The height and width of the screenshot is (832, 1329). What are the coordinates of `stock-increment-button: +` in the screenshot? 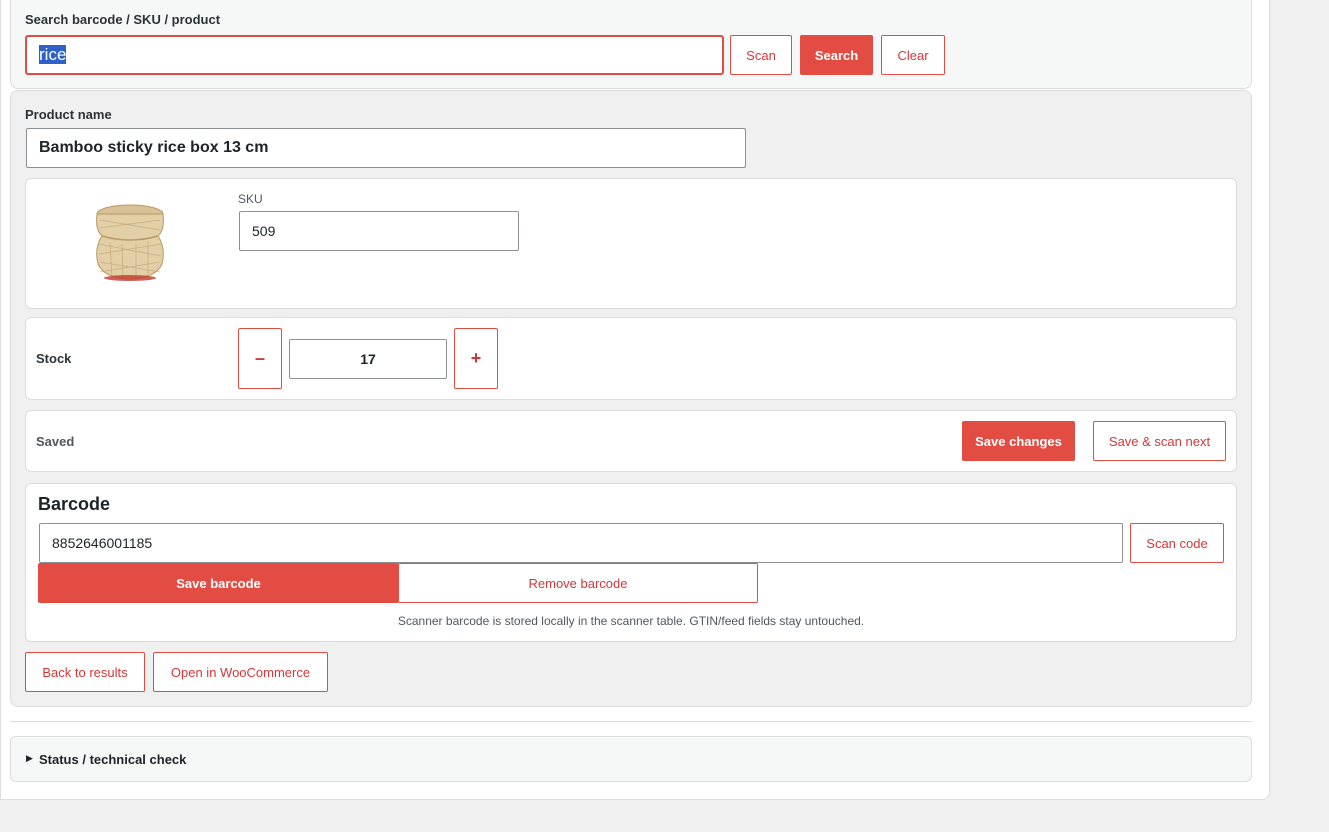 It's located at (476, 358).